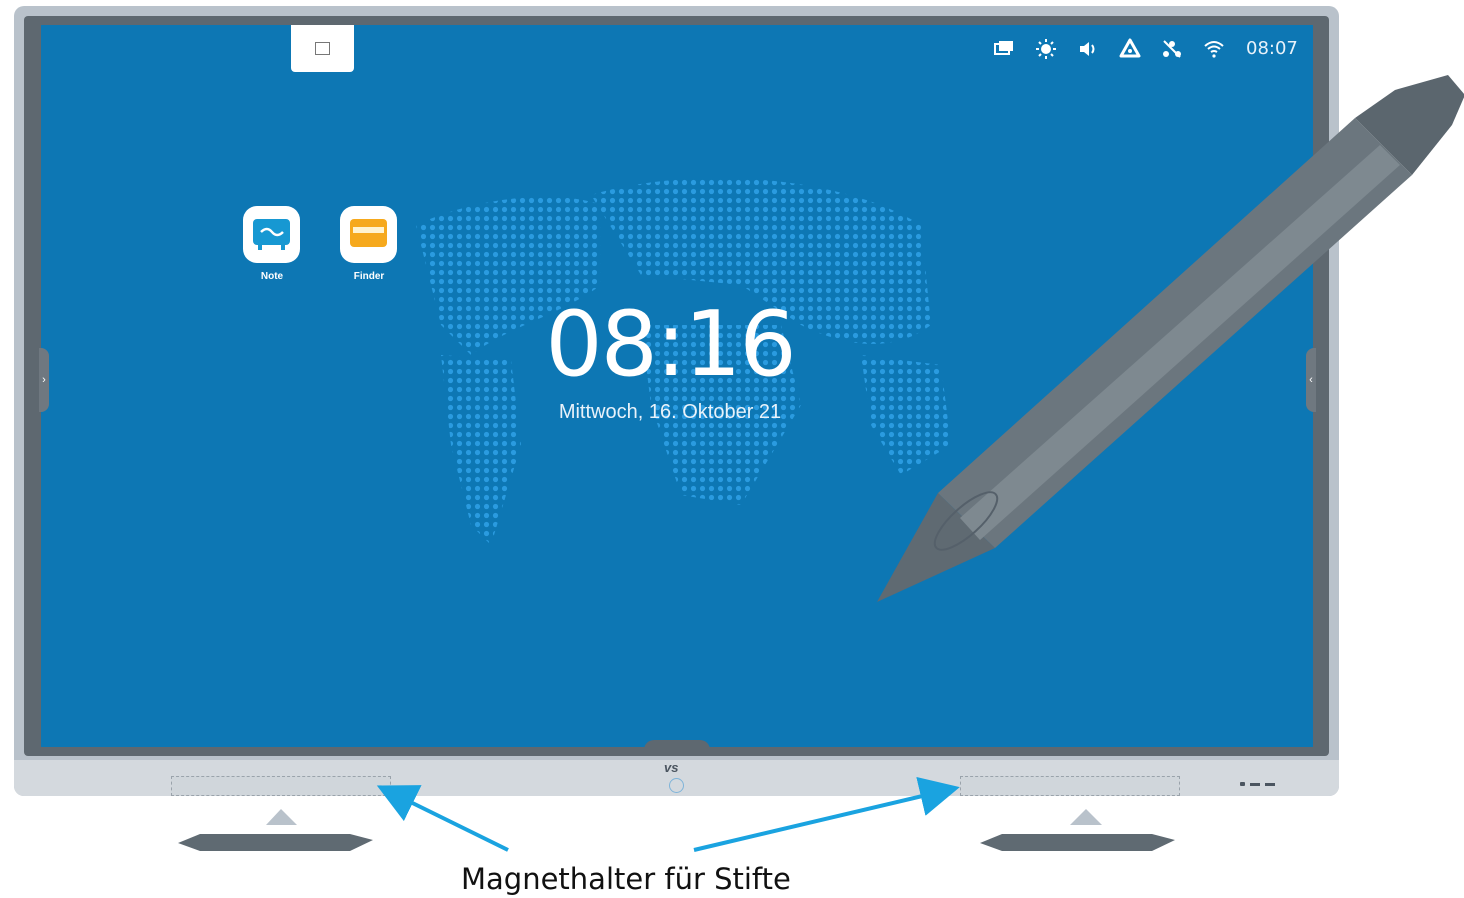 Image resolution: width=1464 pixels, height=898 pixels. I want to click on callout-arrows, so click(668, 814).